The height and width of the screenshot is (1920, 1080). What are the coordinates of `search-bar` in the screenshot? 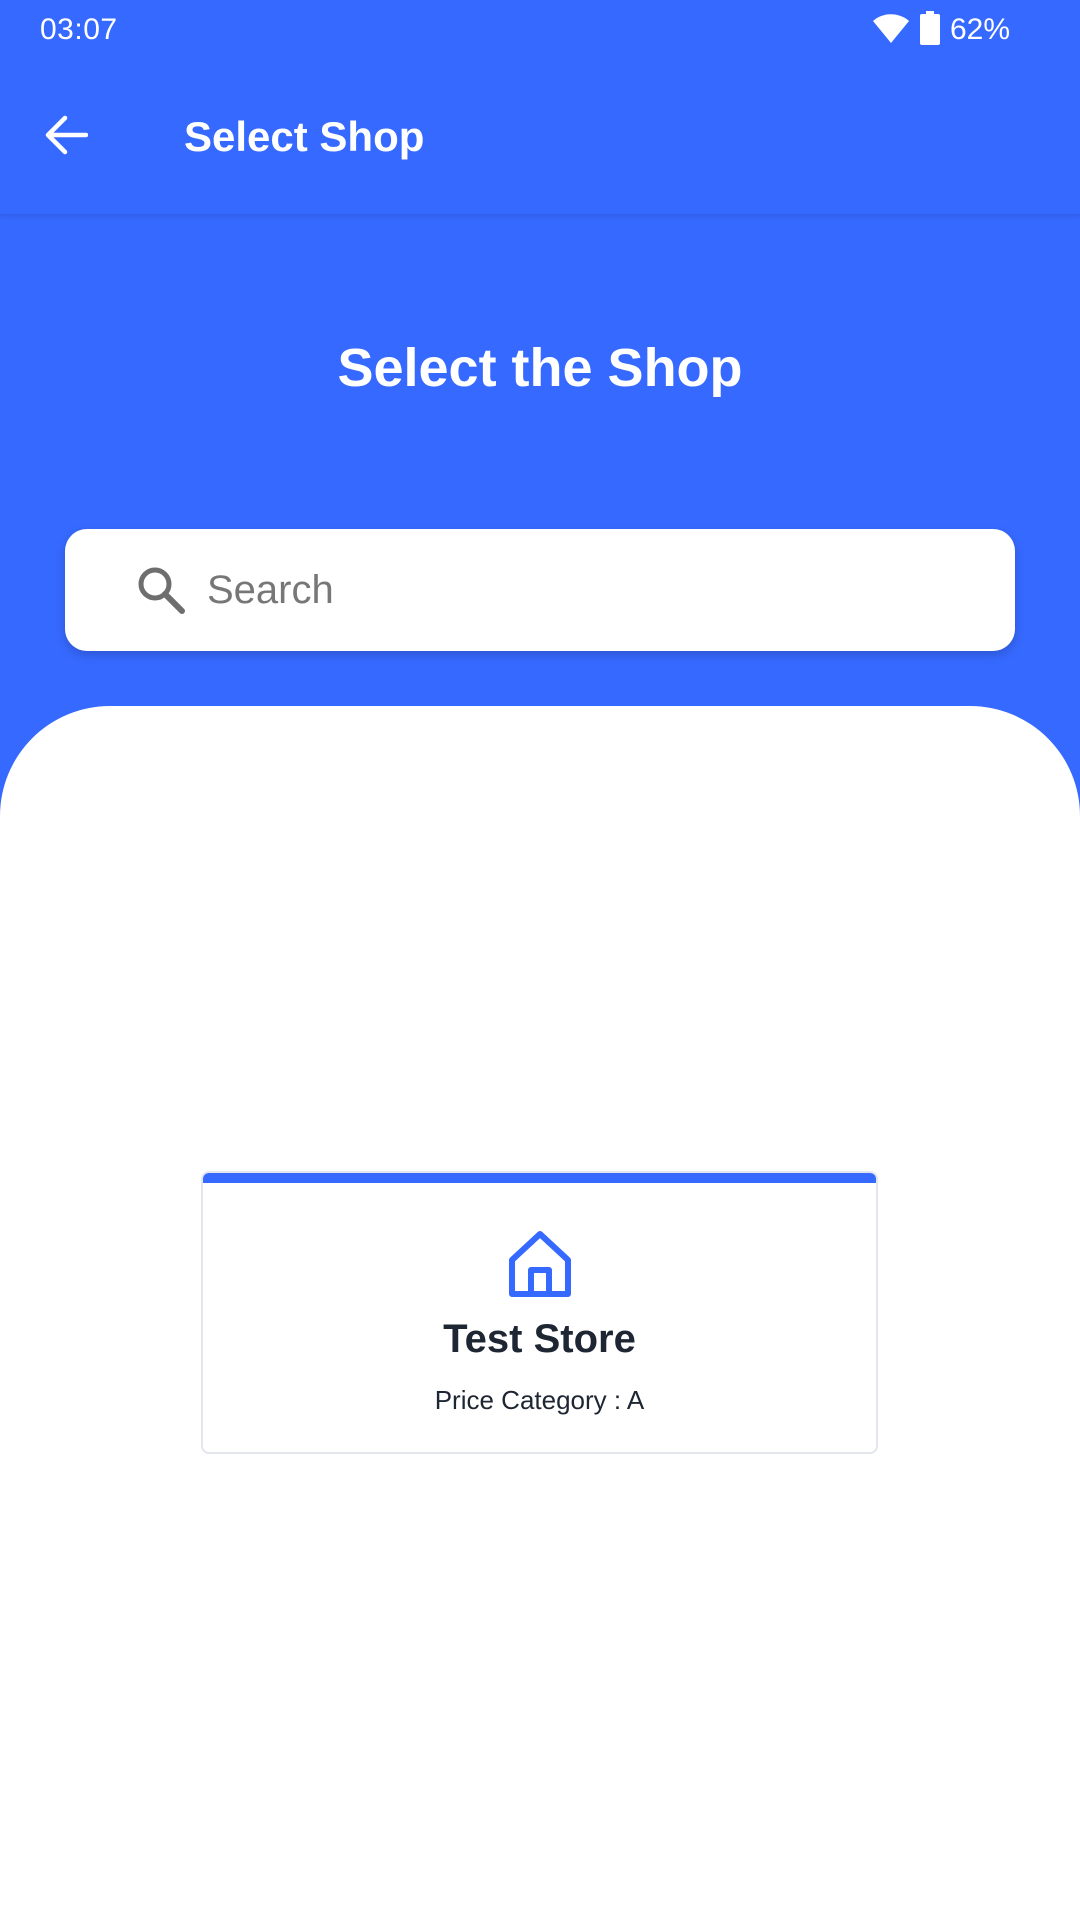 It's located at (540, 590).